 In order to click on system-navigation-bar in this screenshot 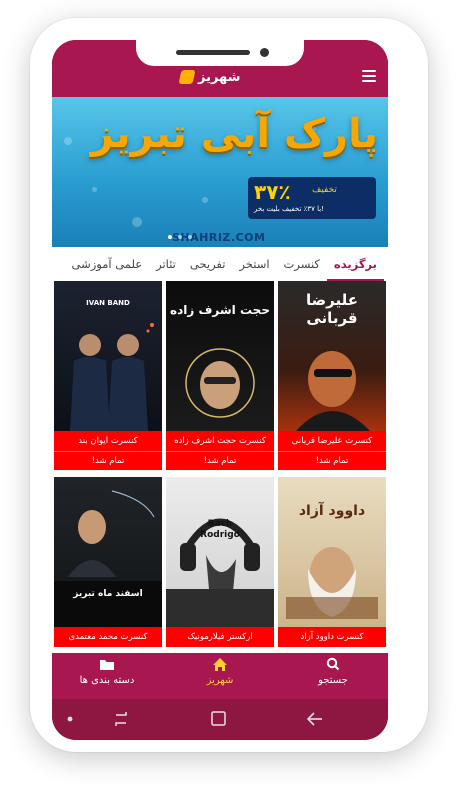, I will do `click(220, 719)`.